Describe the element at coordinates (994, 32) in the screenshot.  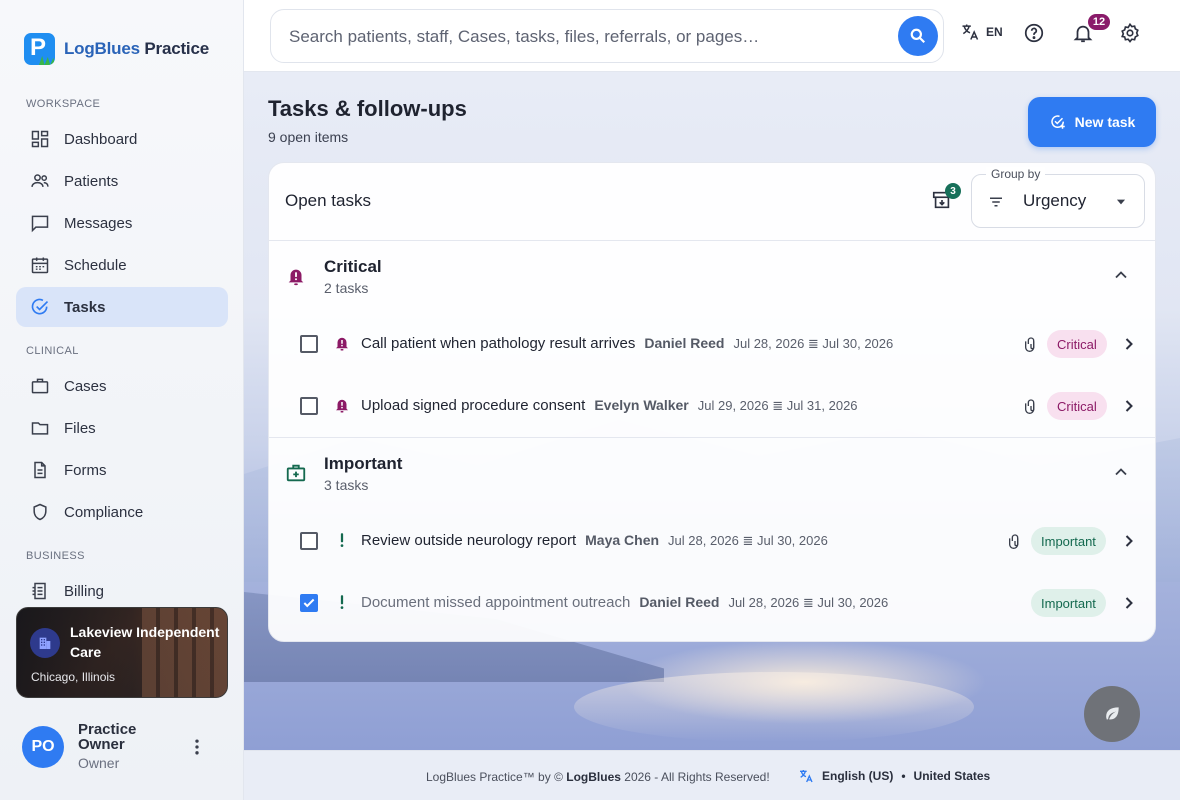
I see `language-code: EN` at that location.